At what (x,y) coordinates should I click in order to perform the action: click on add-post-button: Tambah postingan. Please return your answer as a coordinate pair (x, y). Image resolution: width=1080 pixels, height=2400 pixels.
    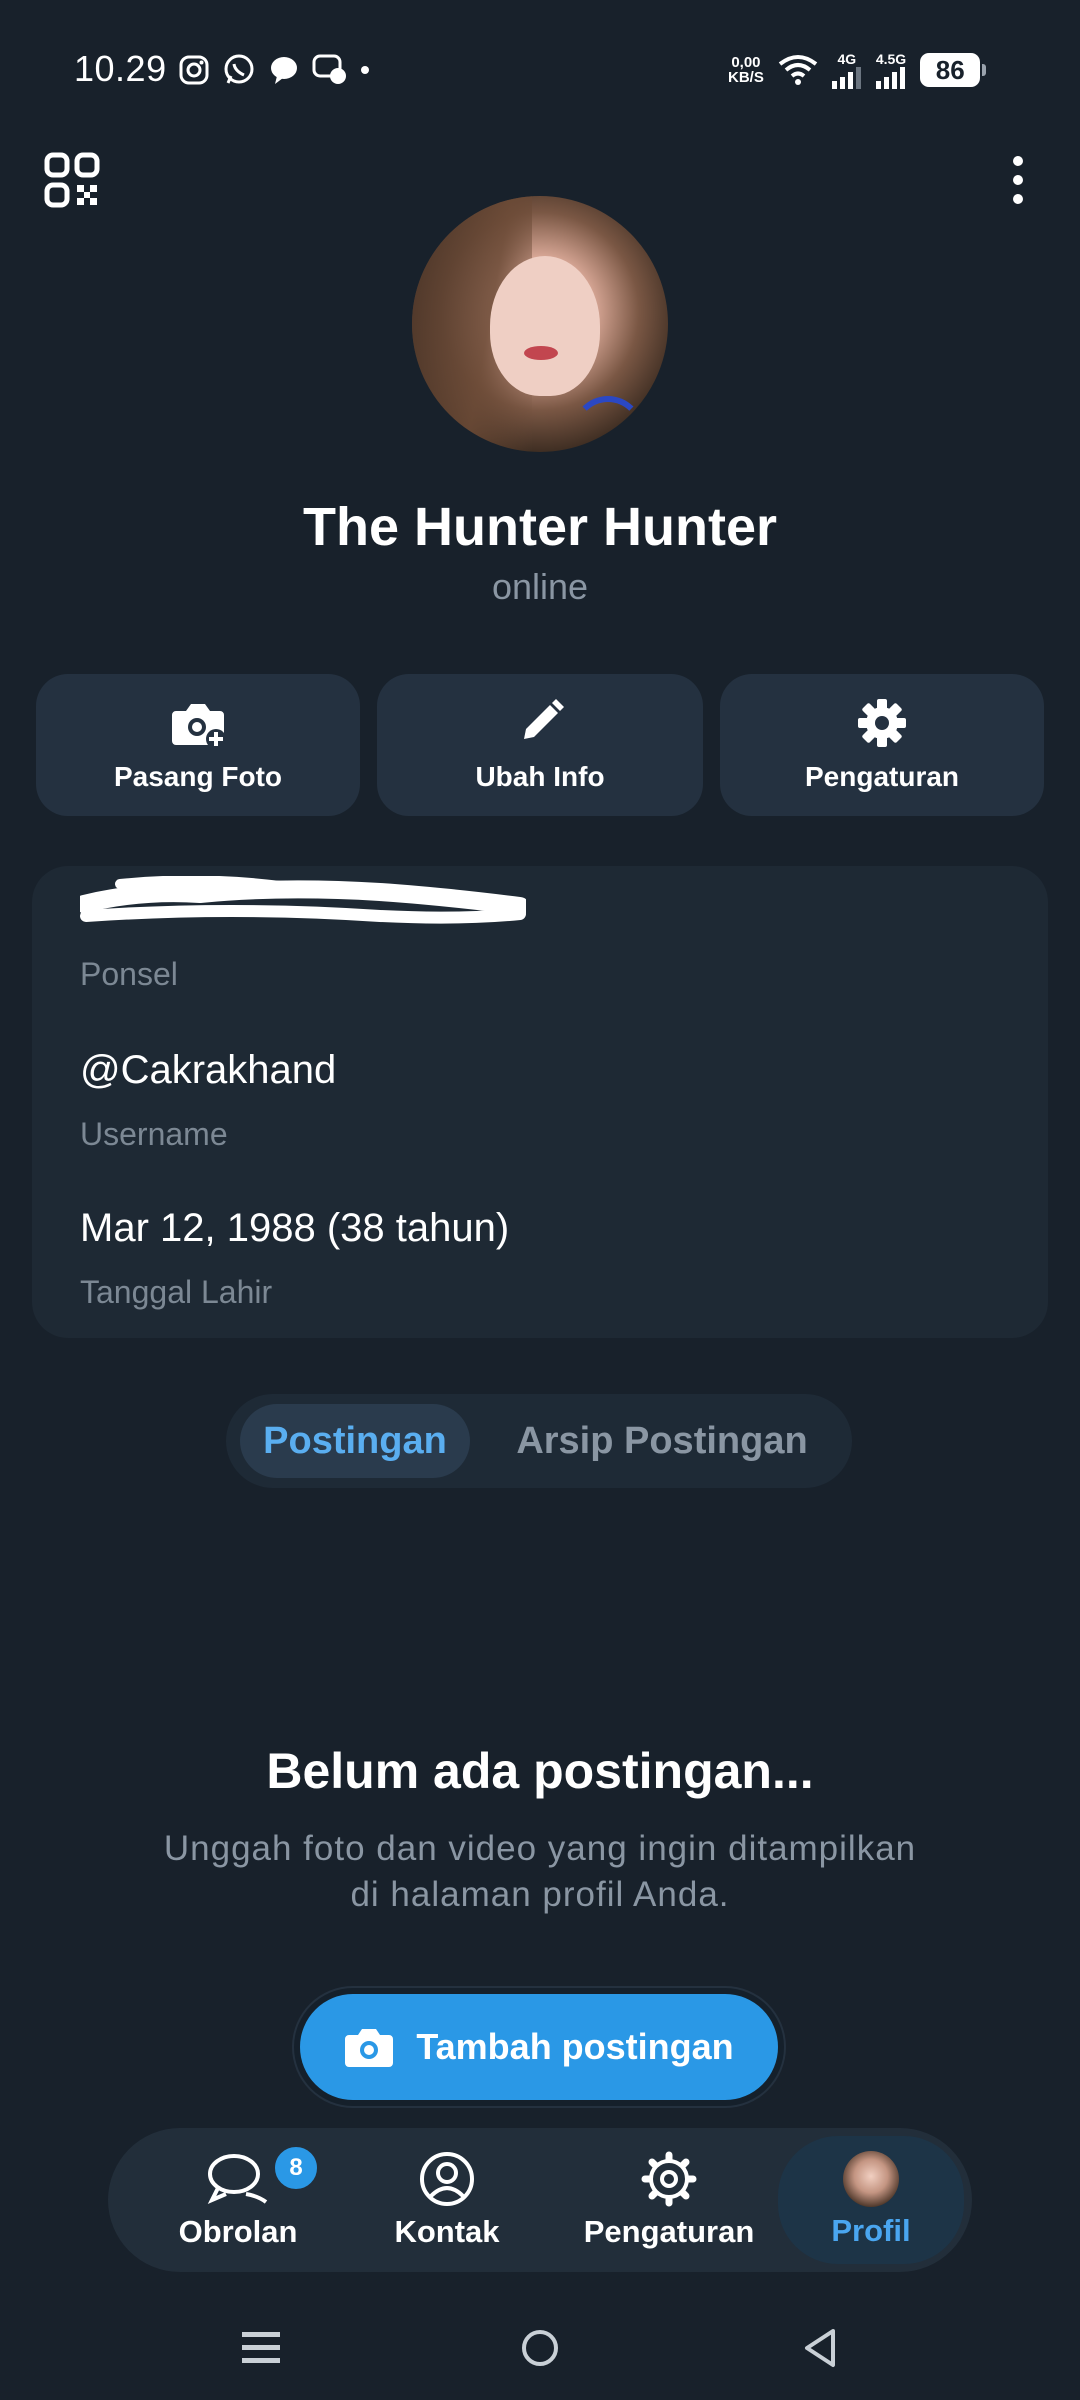
    Looking at the image, I should click on (539, 2047).